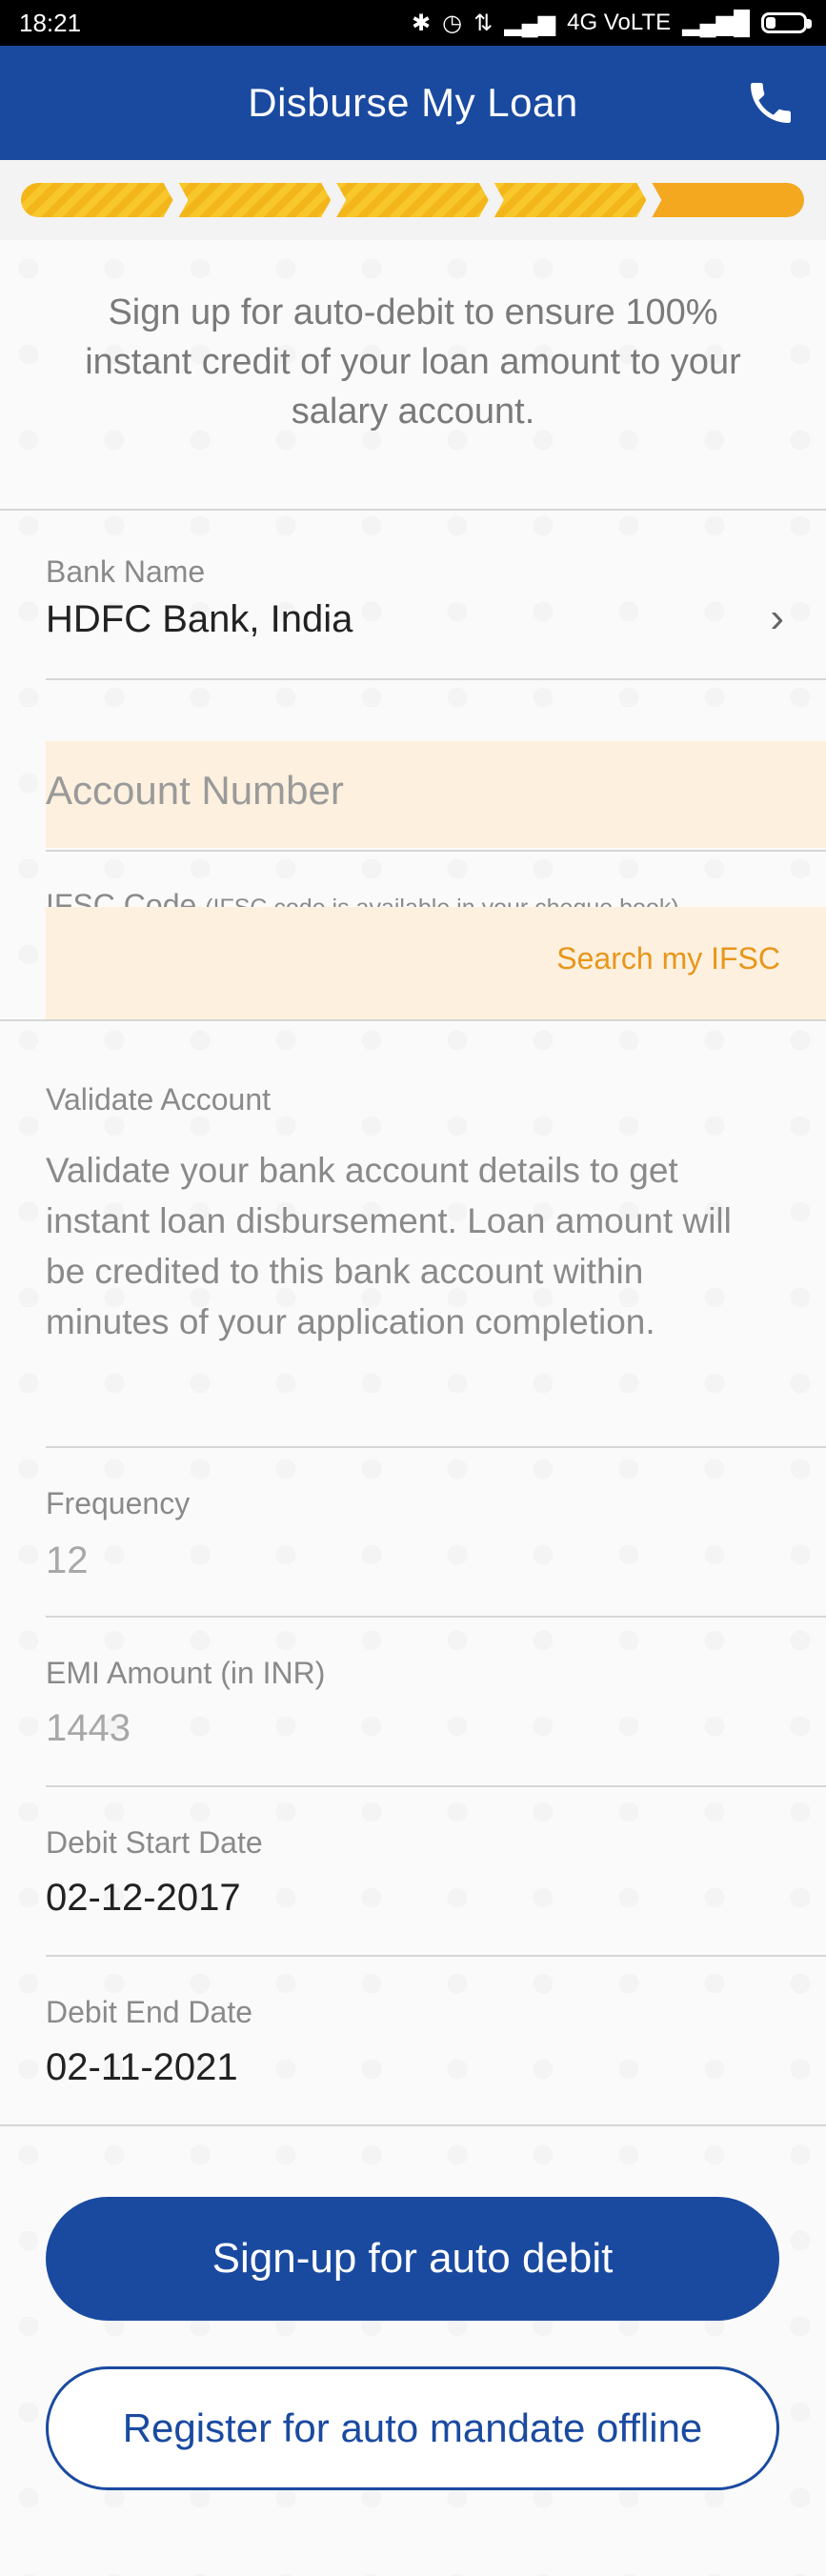 The height and width of the screenshot is (2576, 826). Describe the element at coordinates (413, 1871) in the screenshot. I see `debit-start-date-field: Debit Start Date 02-12-2017` at that location.